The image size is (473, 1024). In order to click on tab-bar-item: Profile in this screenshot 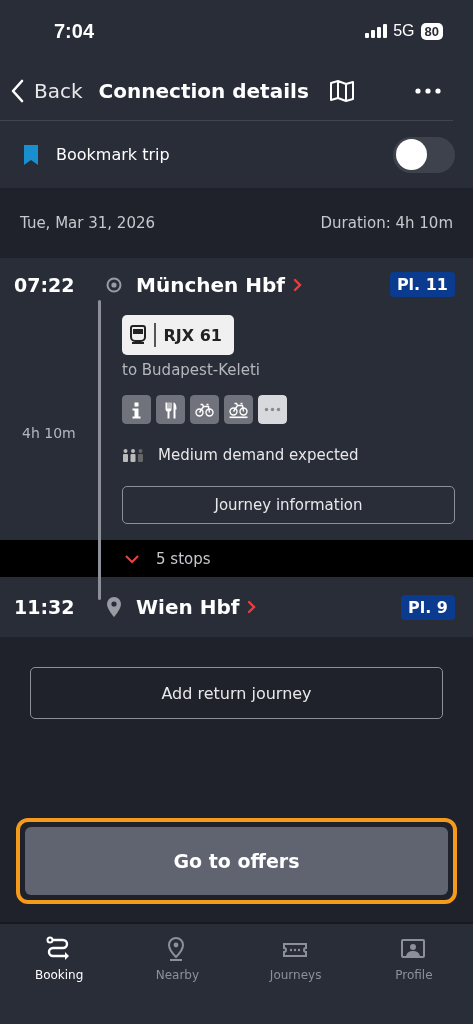, I will do `click(413, 959)`.